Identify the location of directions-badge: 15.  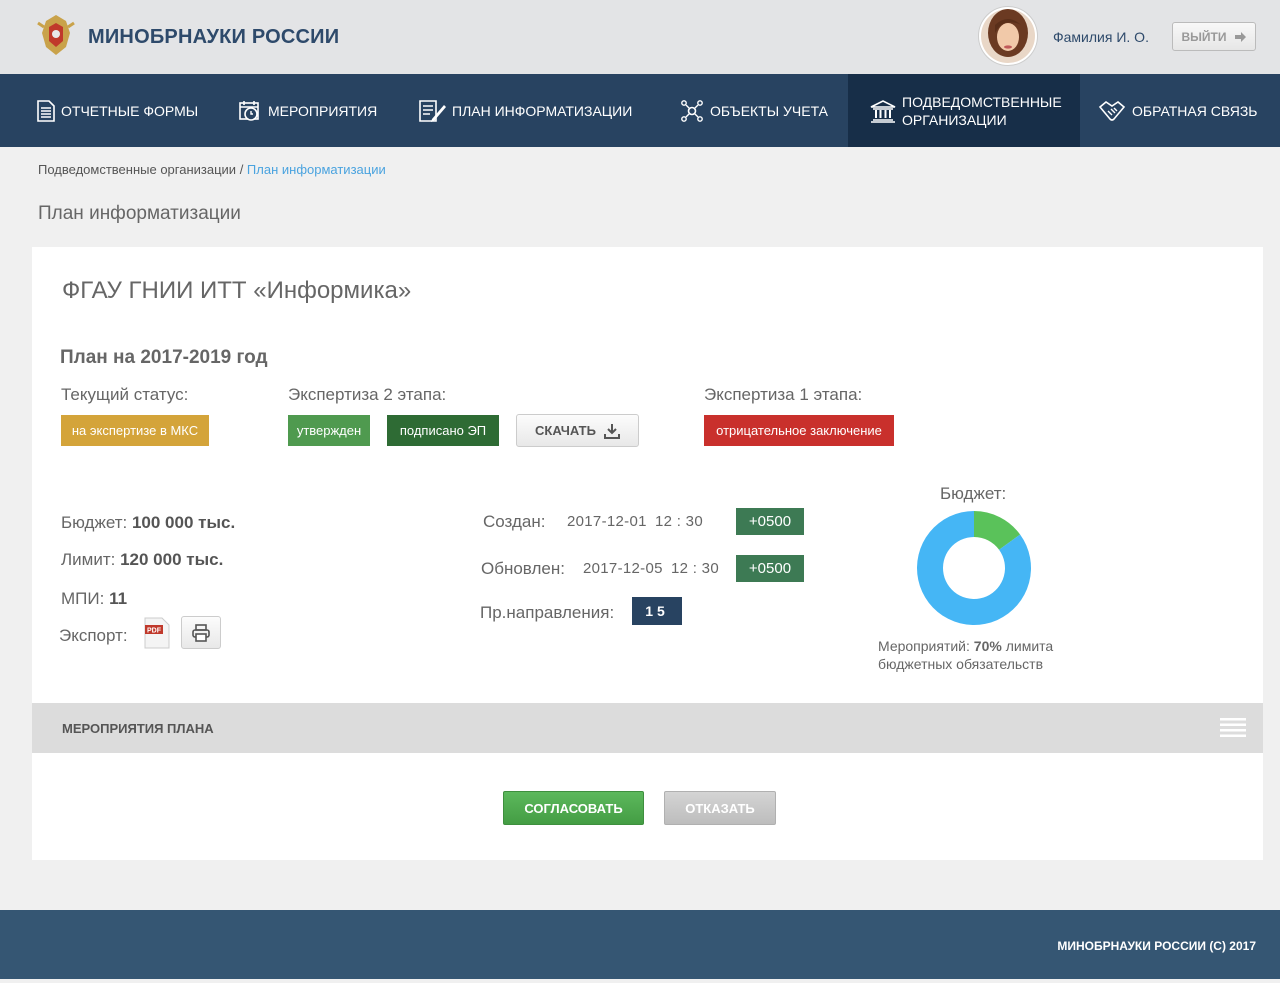
(657, 611).